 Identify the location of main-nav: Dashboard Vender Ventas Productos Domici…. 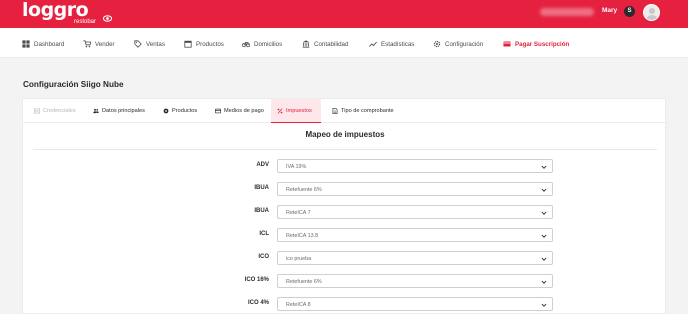
(344, 43).